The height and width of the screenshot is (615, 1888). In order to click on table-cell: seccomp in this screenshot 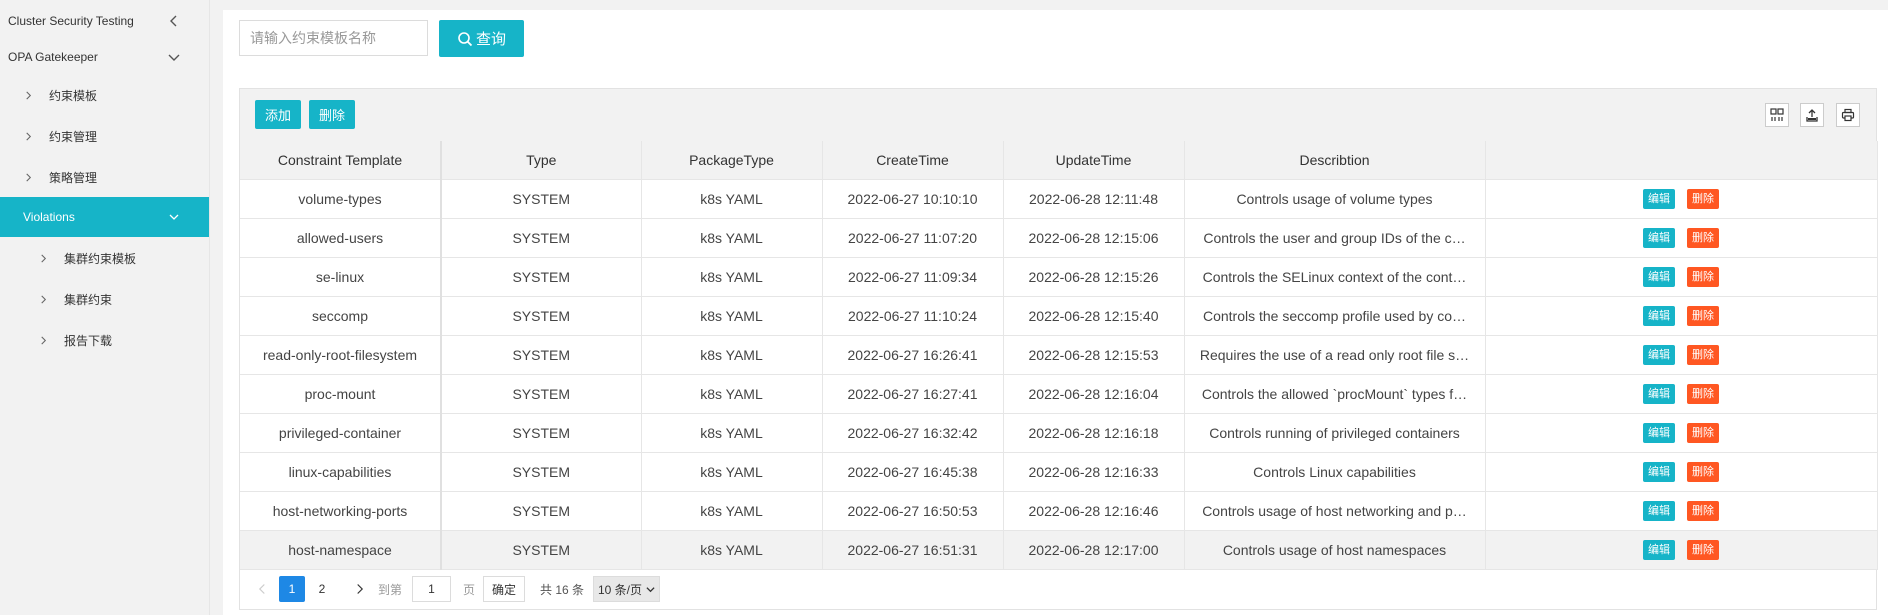, I will do `click(341, 316)`.